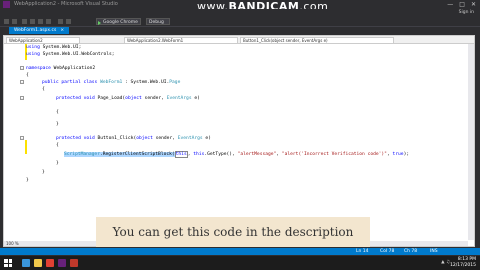 The image size is (480, 270). Describe the element at coordinates (458, 4) in the screenshot. I see `window-controls: — □ ✕` at that location.